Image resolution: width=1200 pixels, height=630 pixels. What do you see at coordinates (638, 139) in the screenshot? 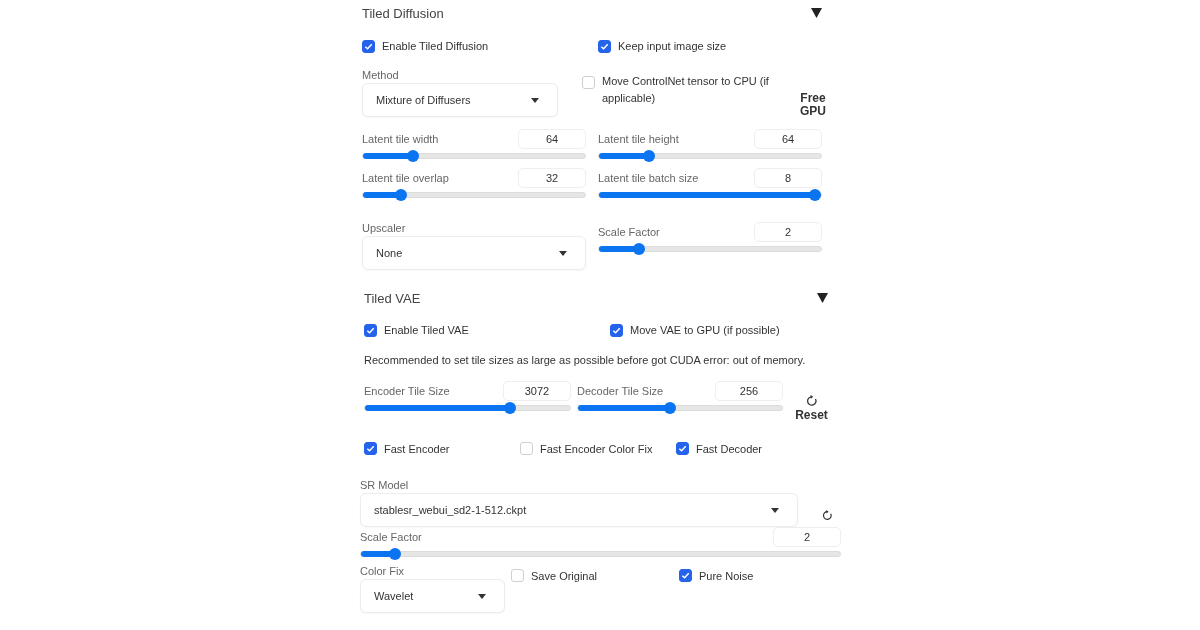
I see `slider-label: Latent tile height` at bounding box center [638, 139].